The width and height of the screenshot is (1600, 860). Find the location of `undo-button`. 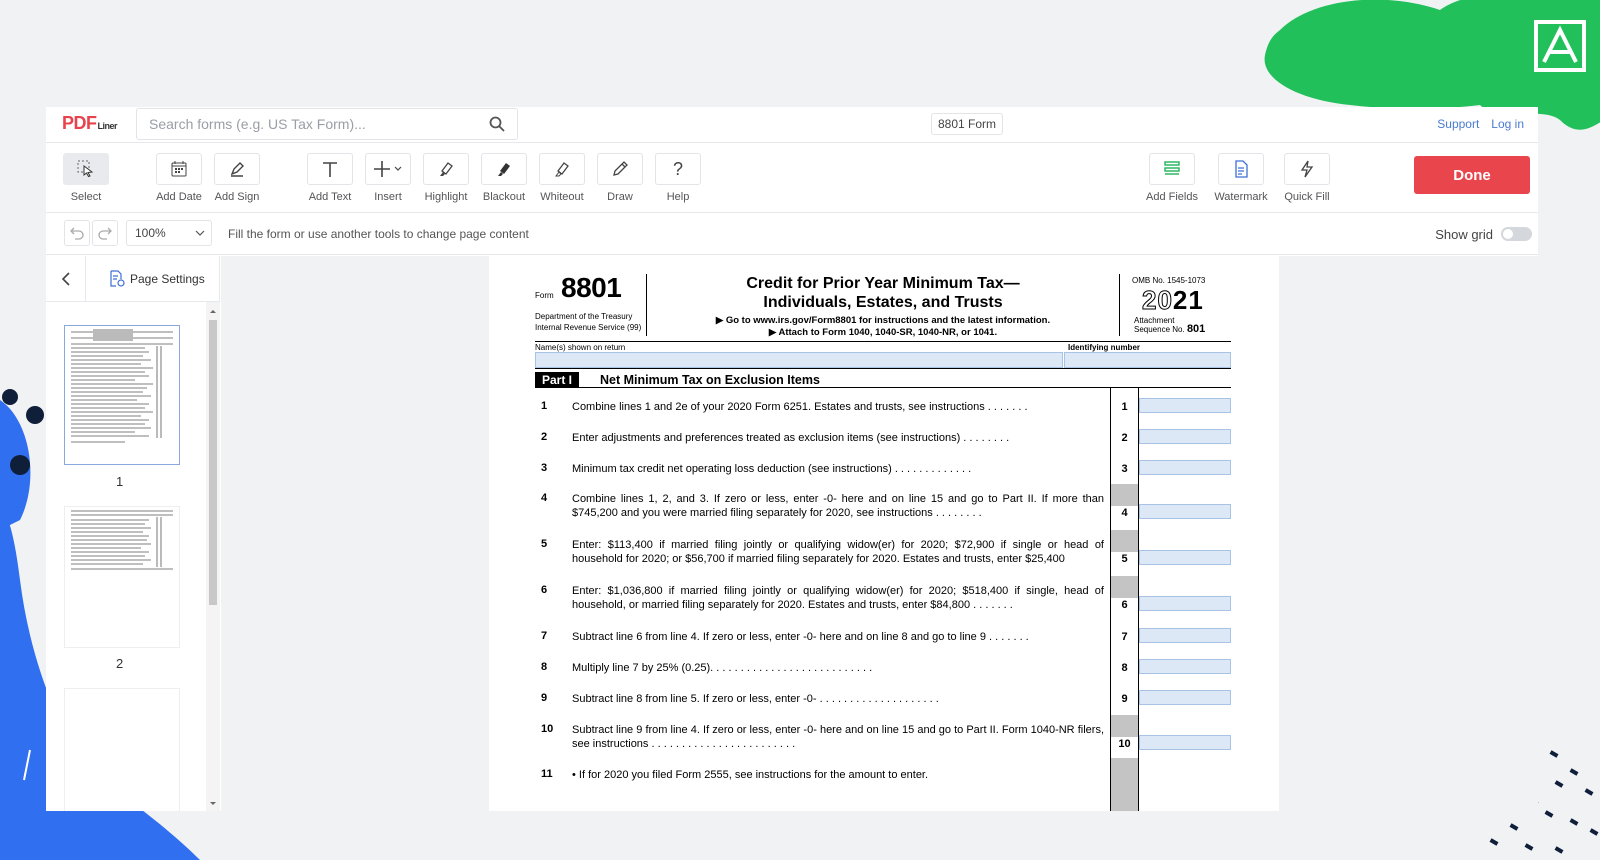

undo-button is located at coordinates (77, 233).